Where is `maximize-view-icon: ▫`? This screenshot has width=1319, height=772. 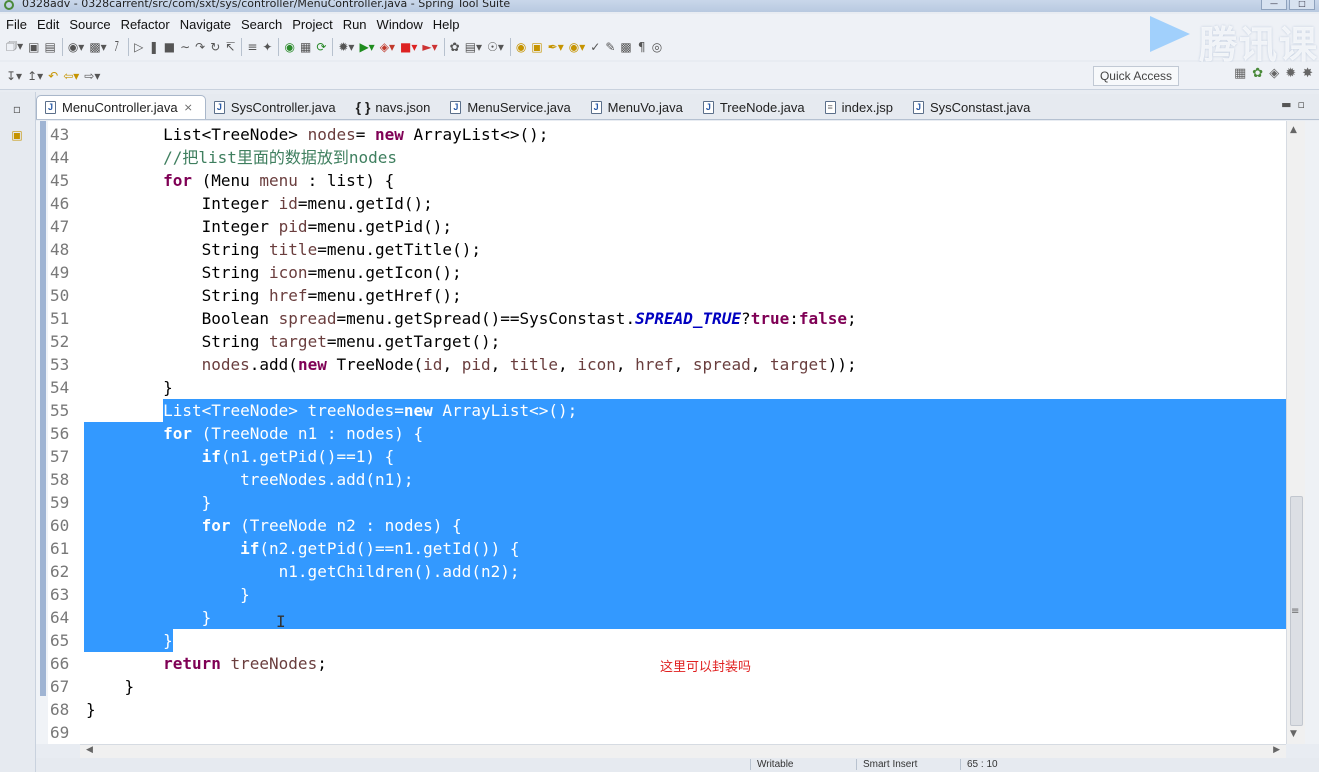
maximize-view-icon: ▫ is located at coordinates (1304, 104).